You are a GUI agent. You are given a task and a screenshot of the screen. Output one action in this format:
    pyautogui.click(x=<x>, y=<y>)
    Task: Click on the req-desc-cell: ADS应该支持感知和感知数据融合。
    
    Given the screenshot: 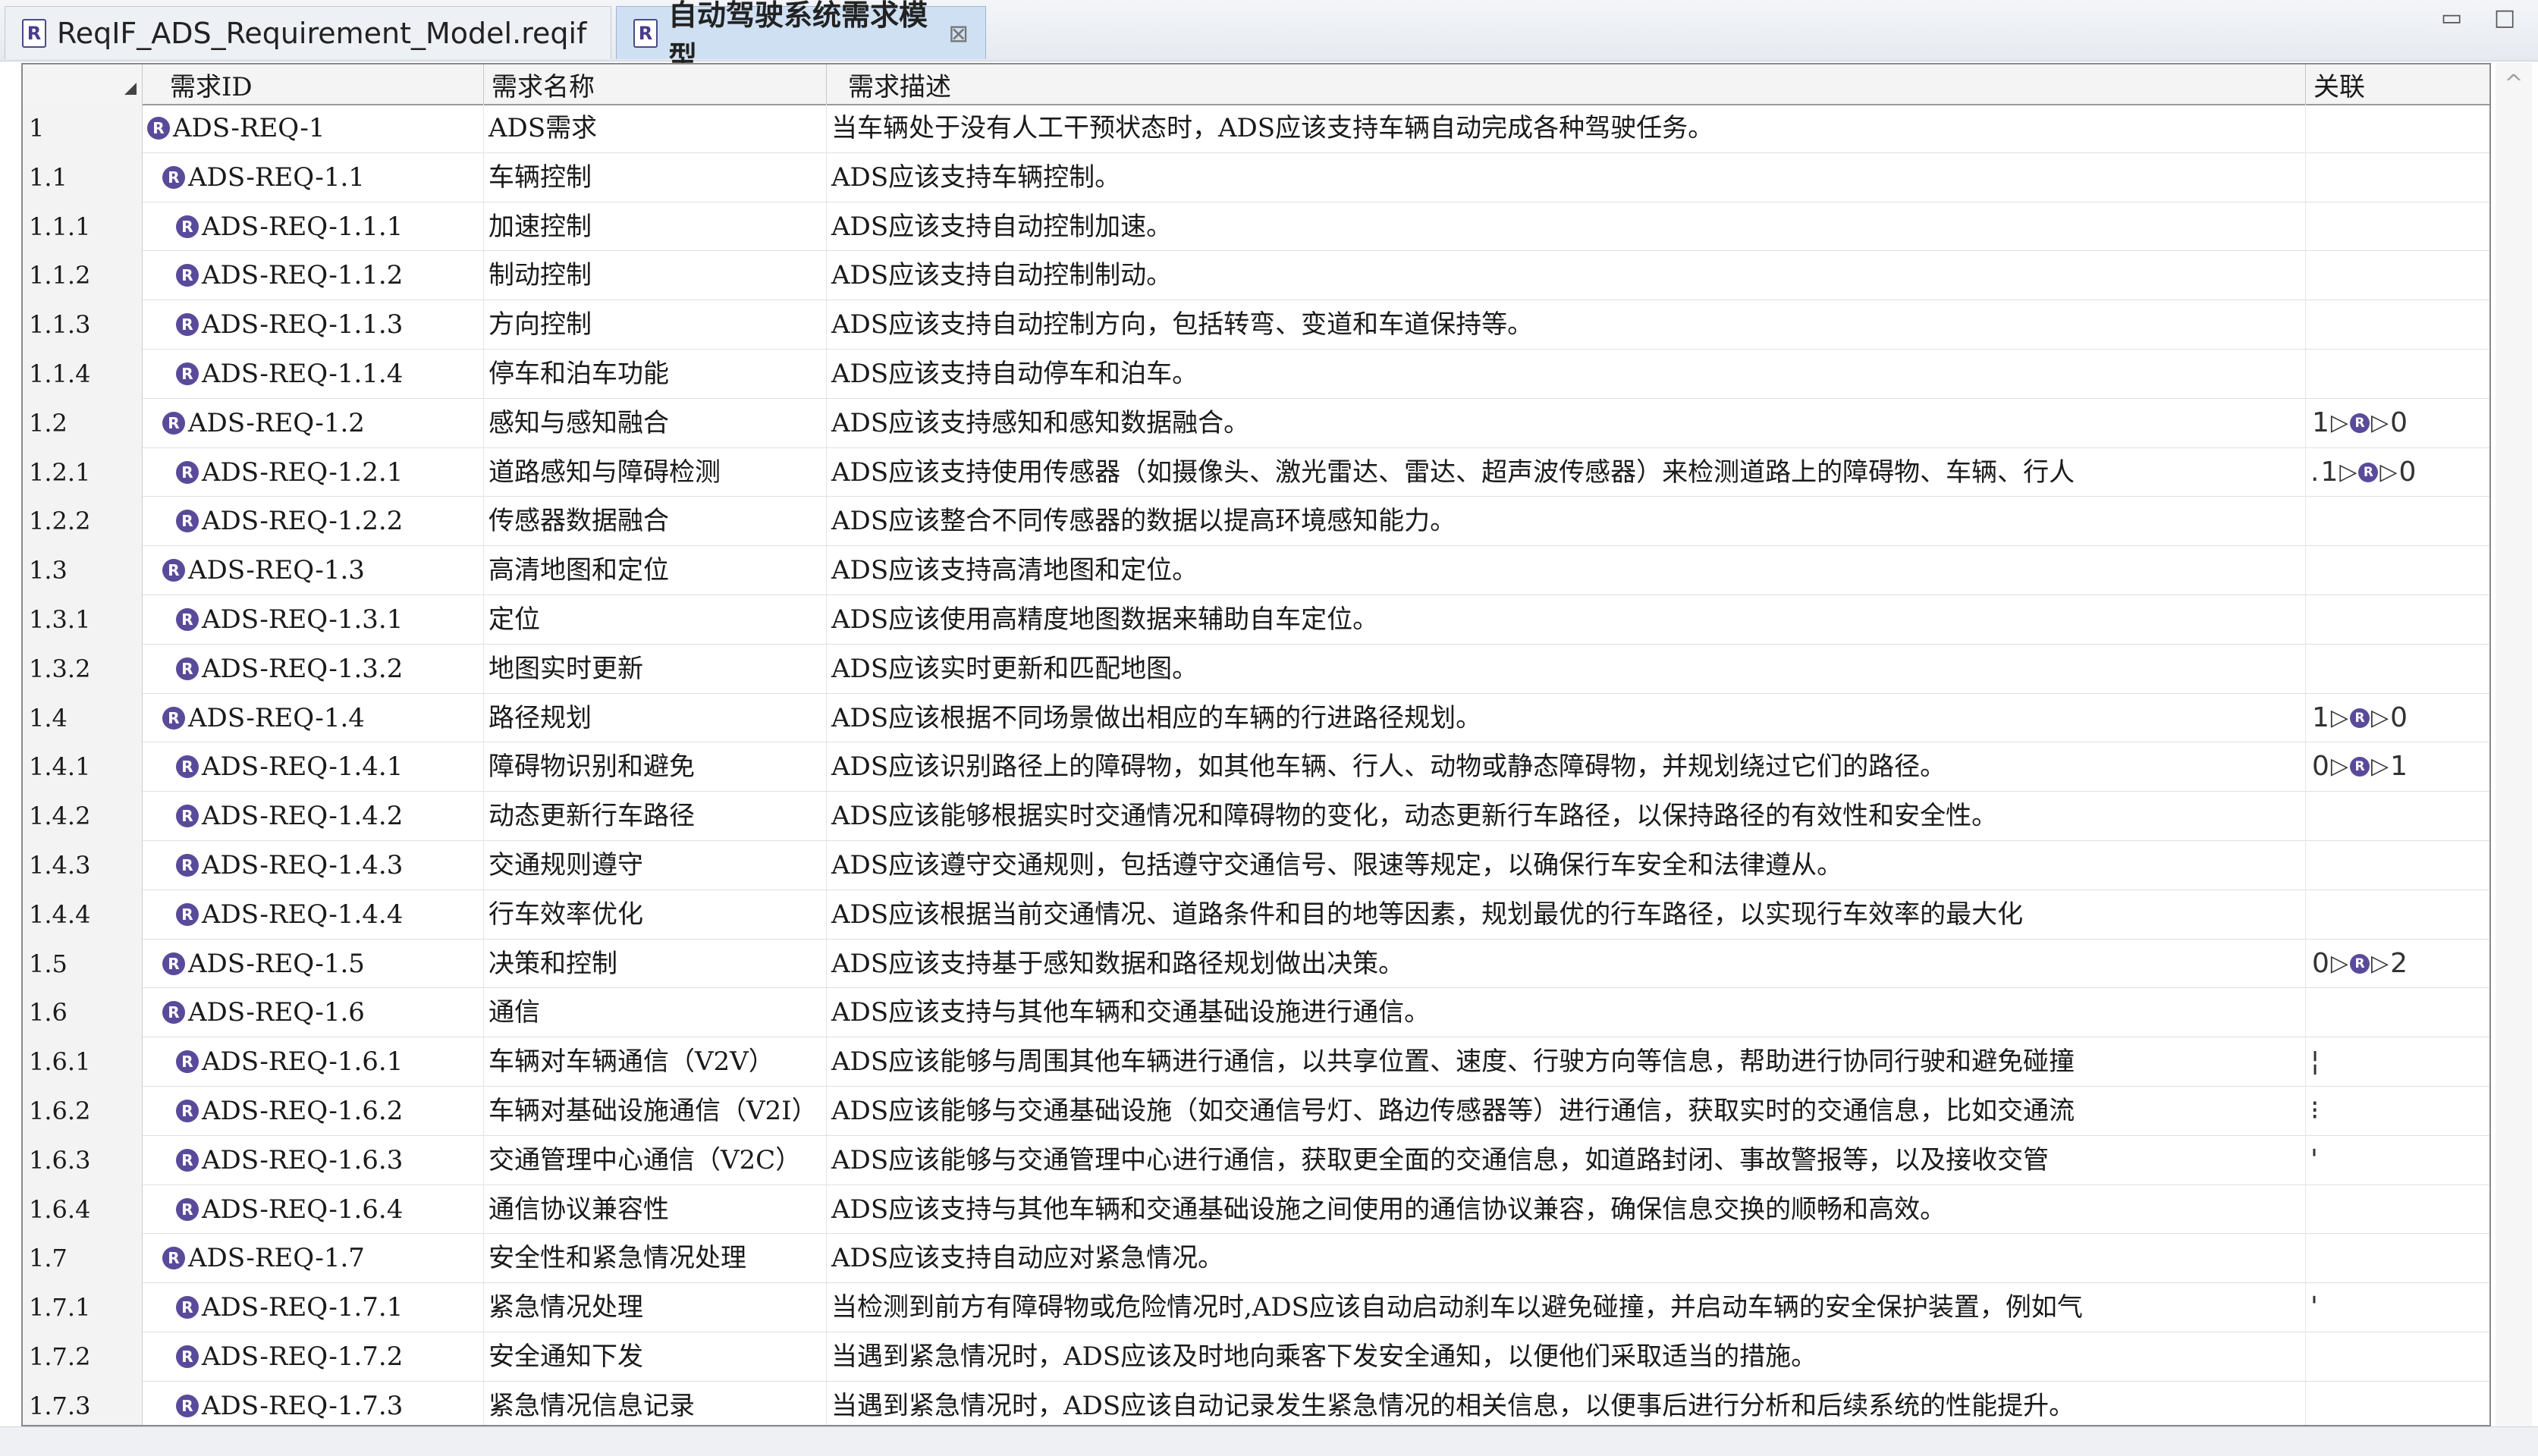 What is the action you would take?
    pyautogui.click(x=1566, y=423)
    